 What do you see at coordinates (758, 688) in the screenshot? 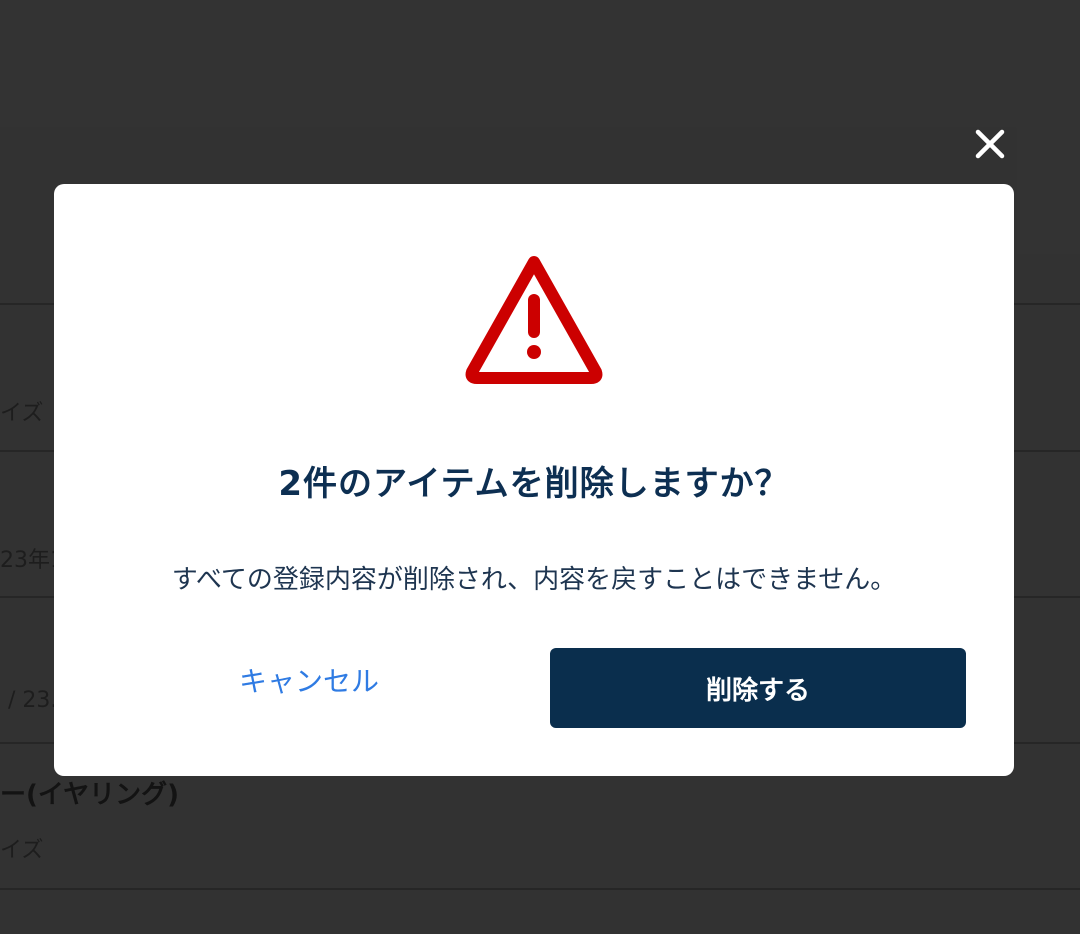
I see `delete-button: 削除する` at bounding box center [758, 688].